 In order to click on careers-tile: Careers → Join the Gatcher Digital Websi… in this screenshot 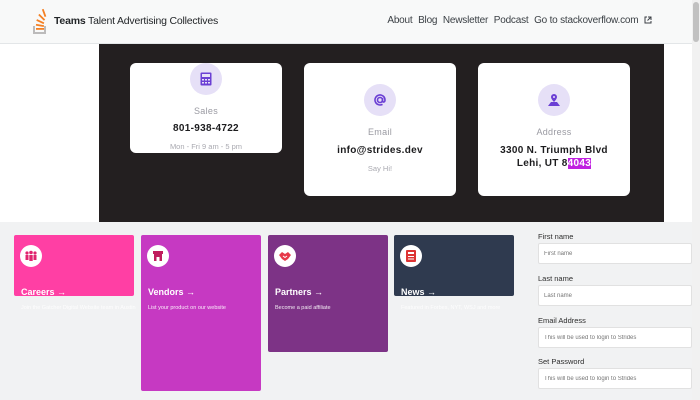, I will do `click(75, 273)`.